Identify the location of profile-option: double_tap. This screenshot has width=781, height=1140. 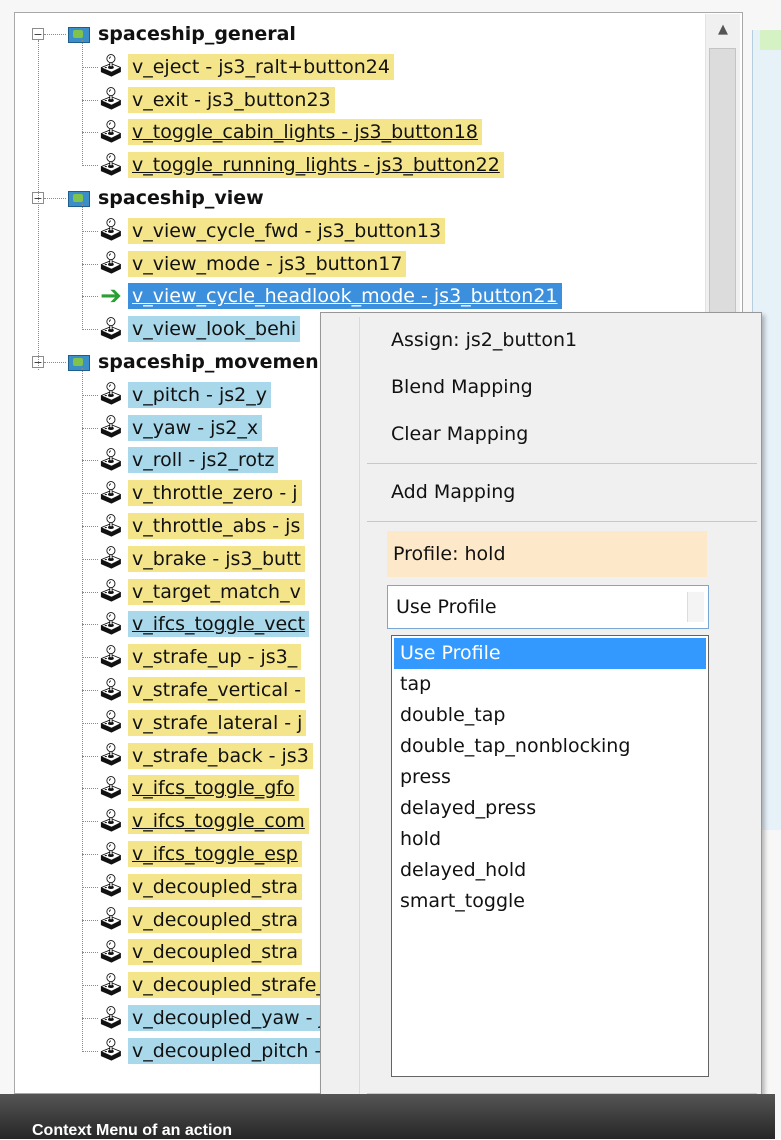
(550, 715).